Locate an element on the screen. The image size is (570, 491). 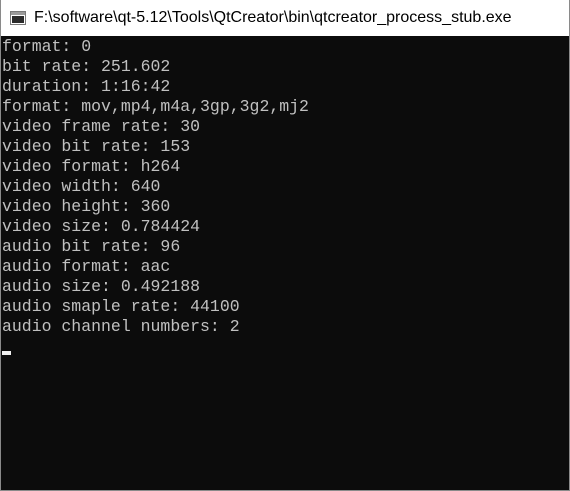
console-line: video height: 360 is located at coordinates (86, 206).